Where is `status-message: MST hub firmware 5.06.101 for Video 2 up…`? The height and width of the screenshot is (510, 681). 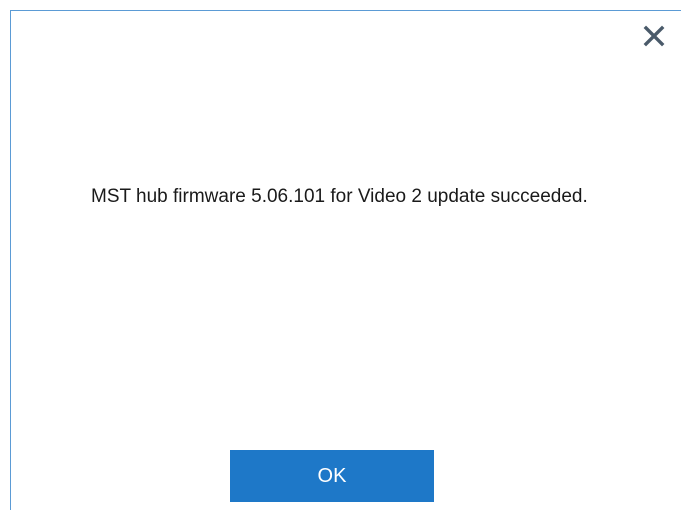 status-message: MST hub firmware 5.06.101 for Video 2 up… is located at coordinates (339, 196).